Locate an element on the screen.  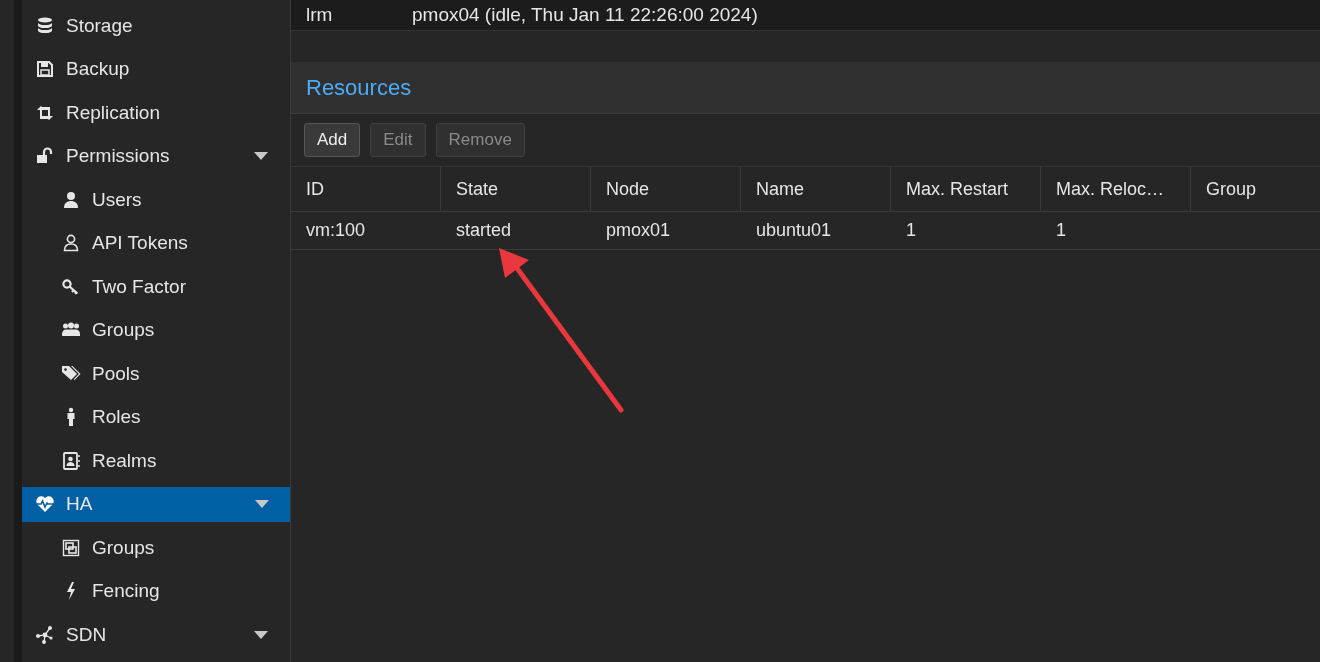
table-cell-text: started is located at coordinates (484, 230).